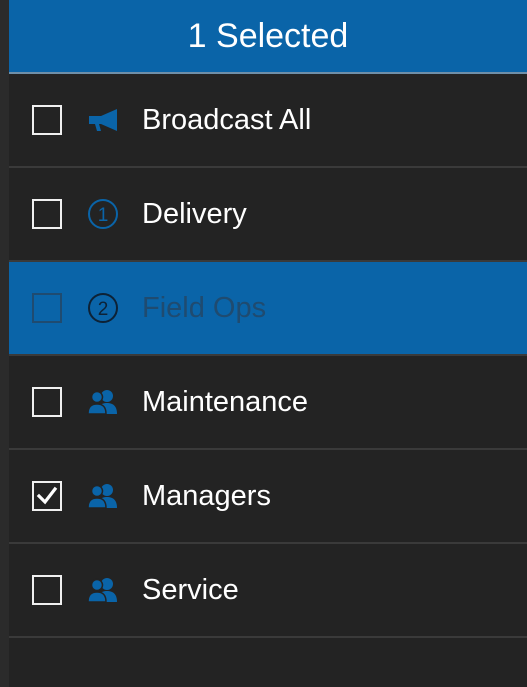 The image size is (527, 687). What do you see at coordinates (103, 120) in the screenshot?
I see `megaphone-icon` at bounding box center [103, 120].